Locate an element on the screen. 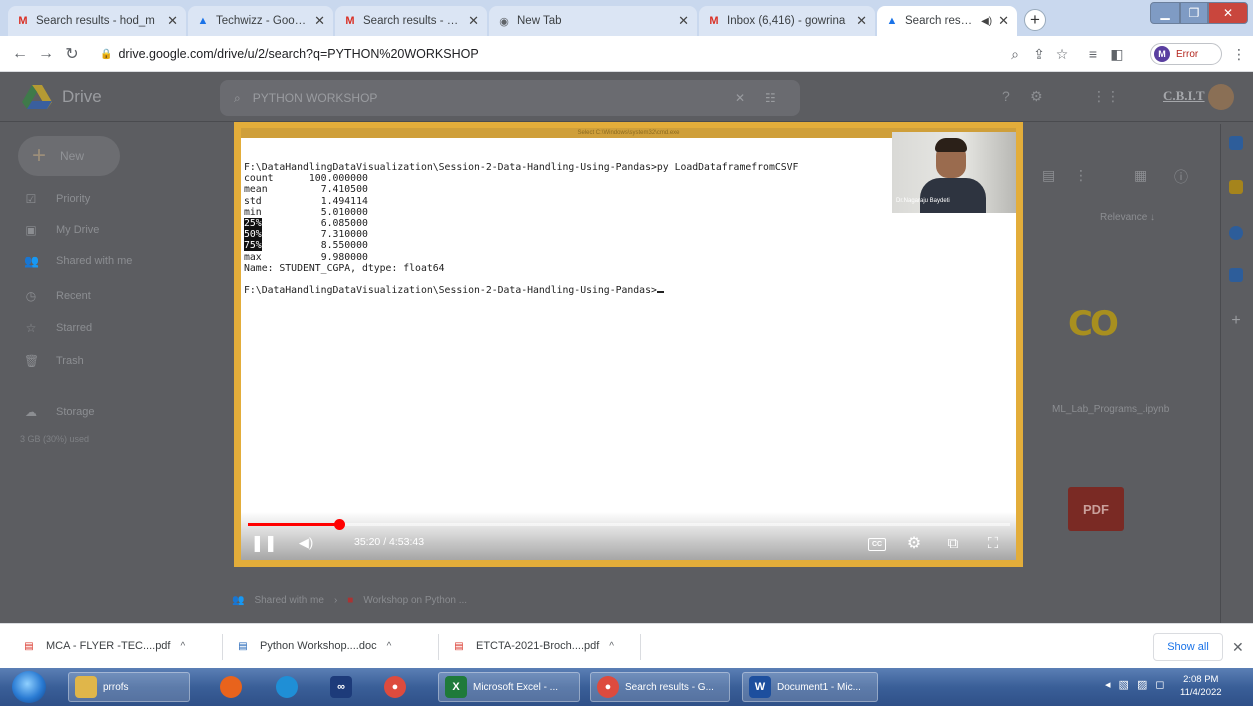 The width and height of the screenshot is (1253, 706). download-item: ▤ ETCTA-2021-Broch....pdf ^ is located at coordinates (533, 646).